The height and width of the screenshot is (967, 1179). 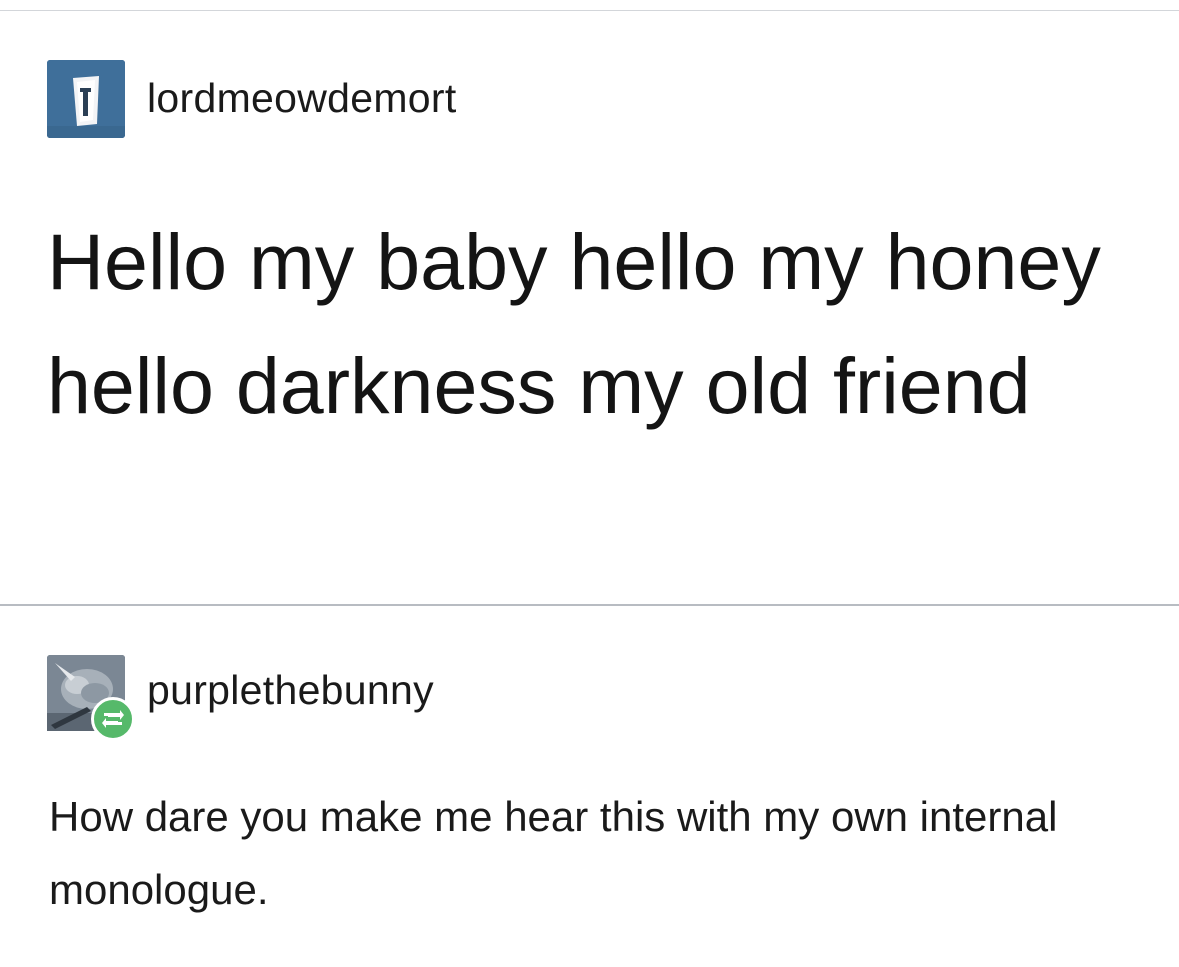 What do you see at coordinates (589, 605) in the screenshot?
I see `reblog-divider` at bounding box center [589, 605].